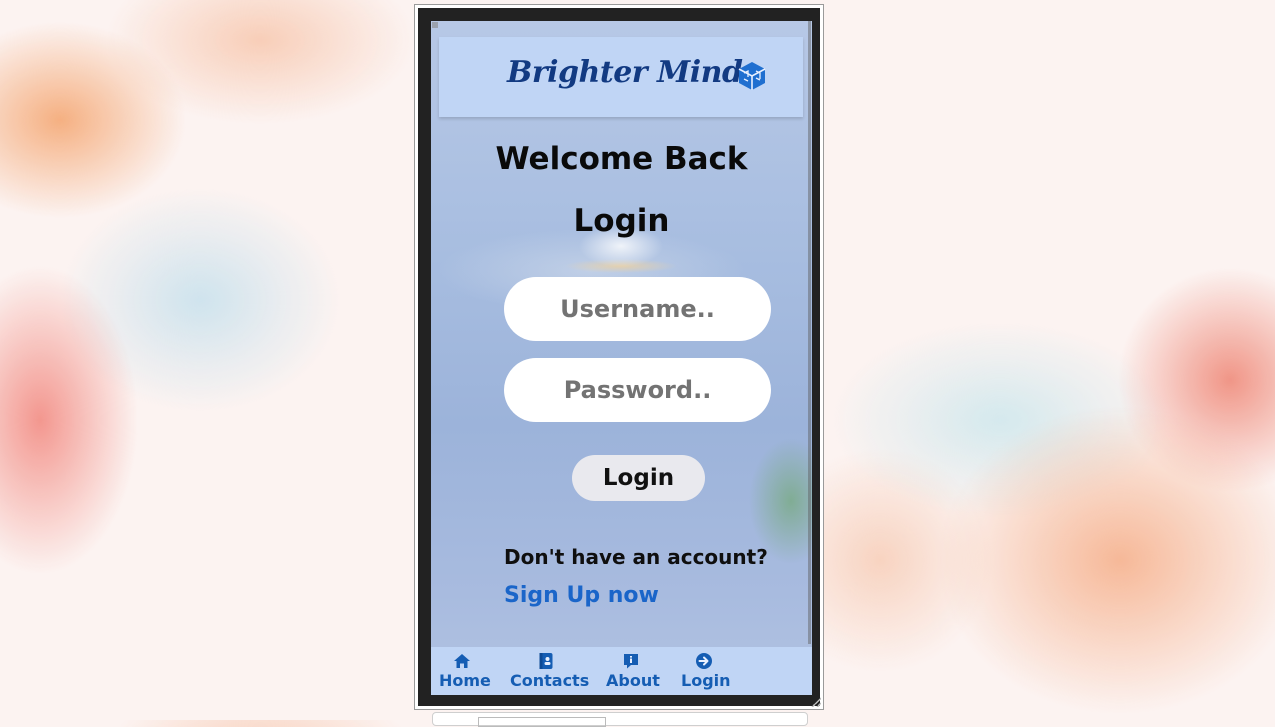 This screenshot has height=727, width=1275. Describe the element at coordinates (581, 595) in the screenshot. I see `signup-link: Sign Up now` at that location.